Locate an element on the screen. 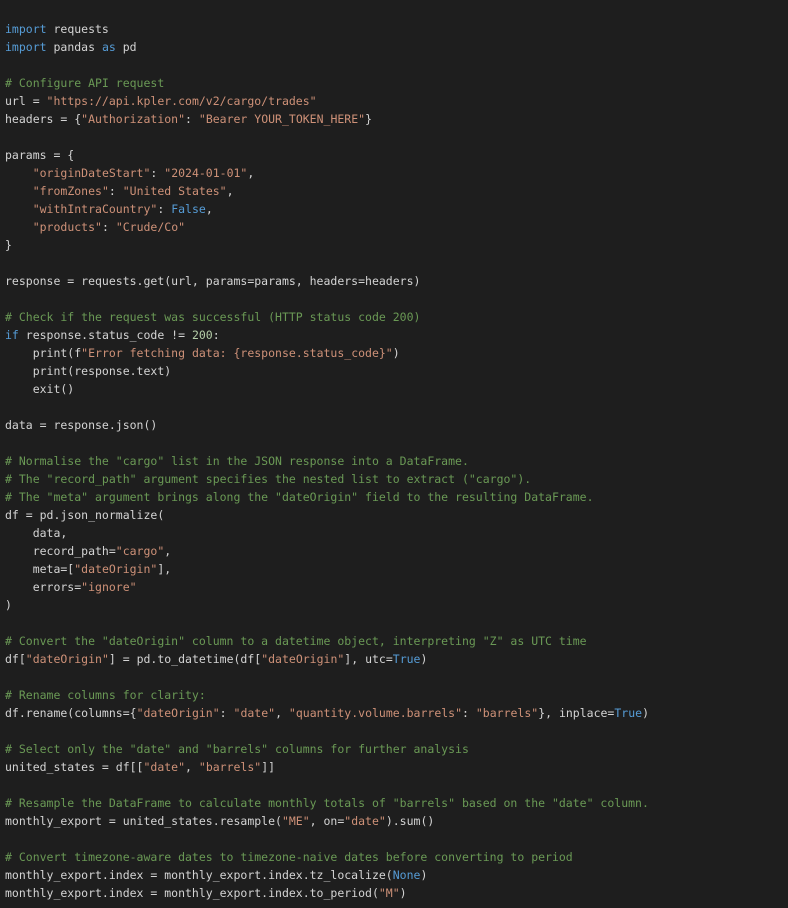 This screenshot has height=908, width=788. code-token: exit() is located at coordinates (40, 389).